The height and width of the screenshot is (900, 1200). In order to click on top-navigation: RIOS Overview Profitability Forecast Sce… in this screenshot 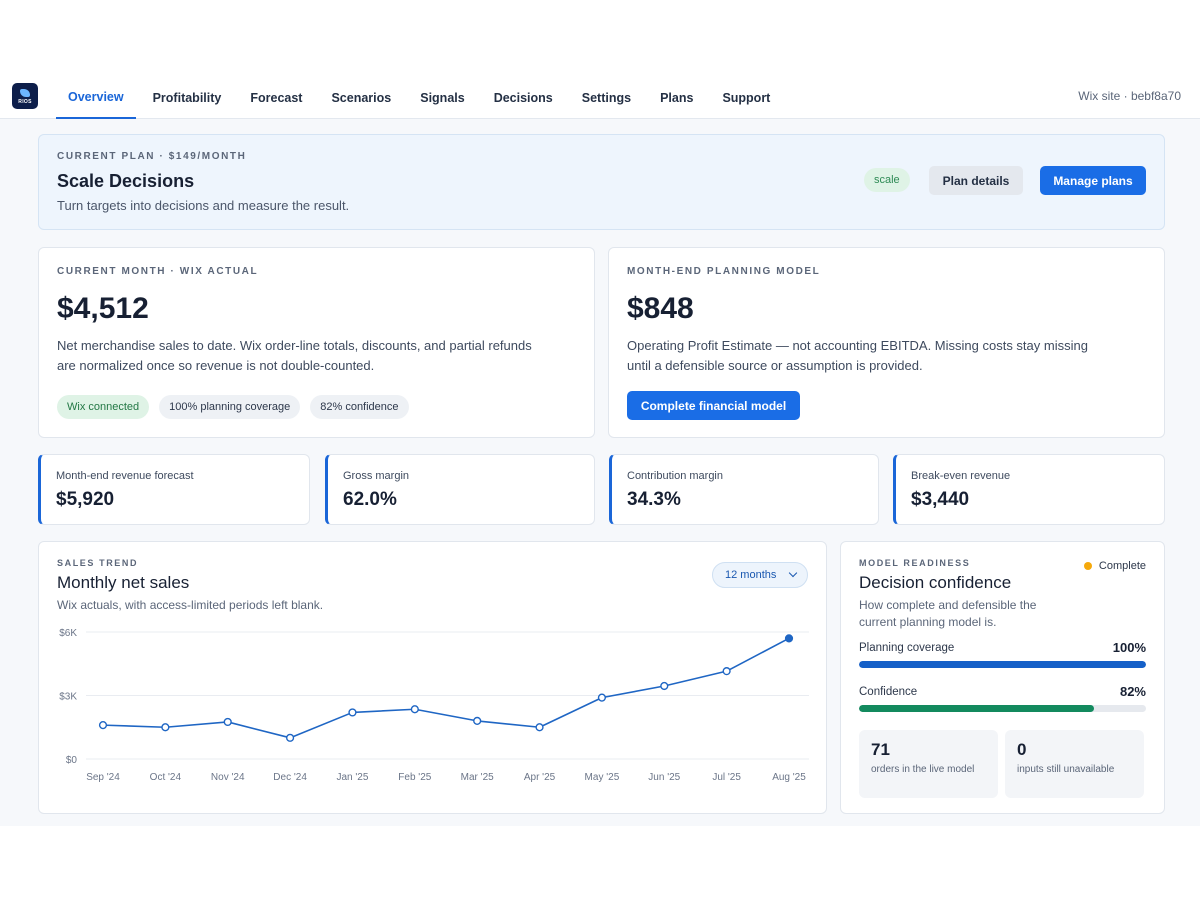, I will do `click(600, 97)`.